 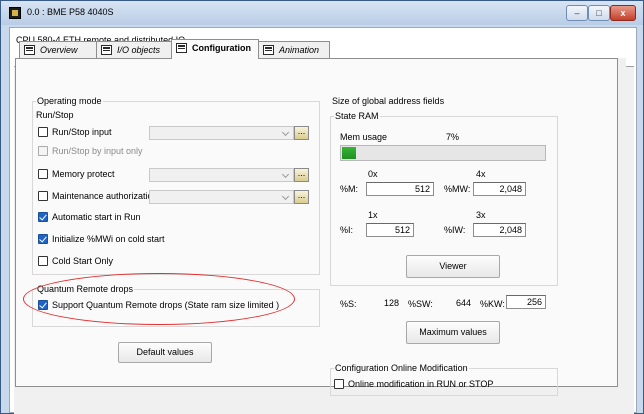 What do you see at coordinates (96, 217) in the screenshot?
I see `automatic-start-label: Automatic start in Run` at bounding box center [96, 217].